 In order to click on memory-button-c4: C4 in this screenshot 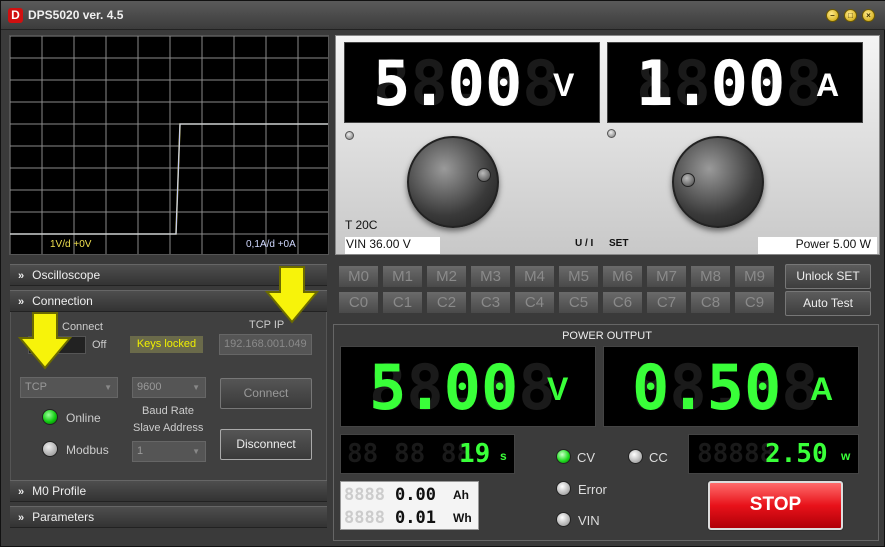, I will do `click(534, 302)`.